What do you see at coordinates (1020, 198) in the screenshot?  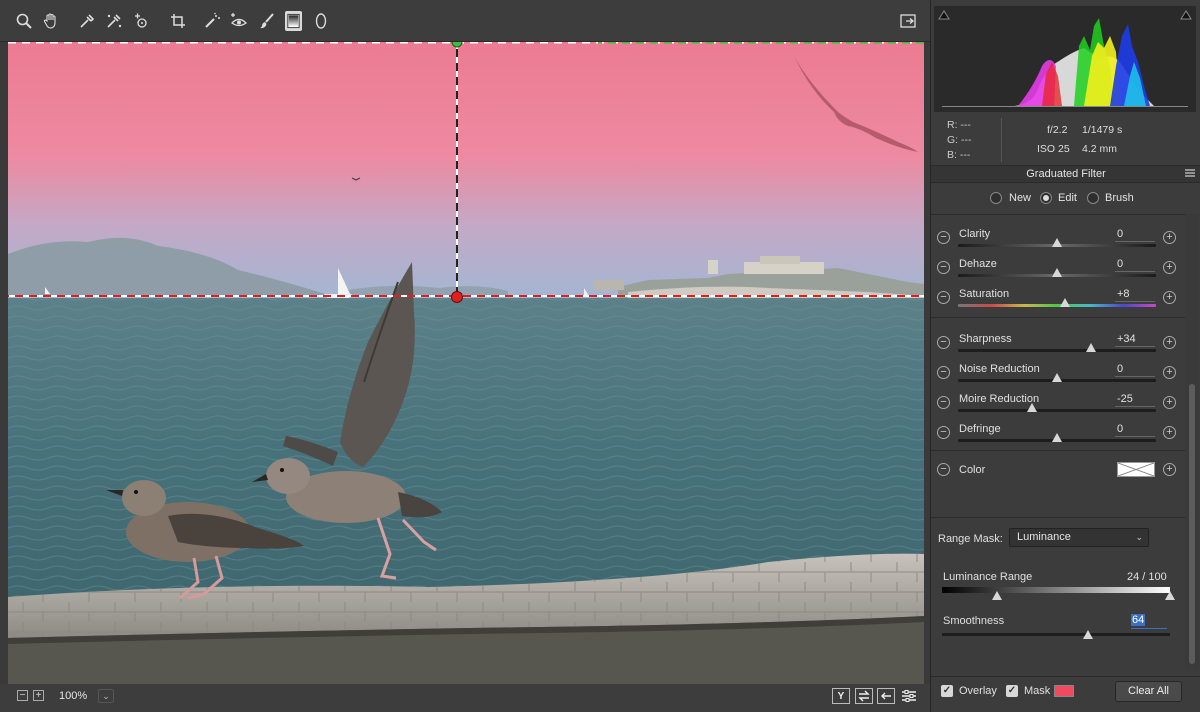 I see `mode-new-label: New` at bounding box center [1020, 198].